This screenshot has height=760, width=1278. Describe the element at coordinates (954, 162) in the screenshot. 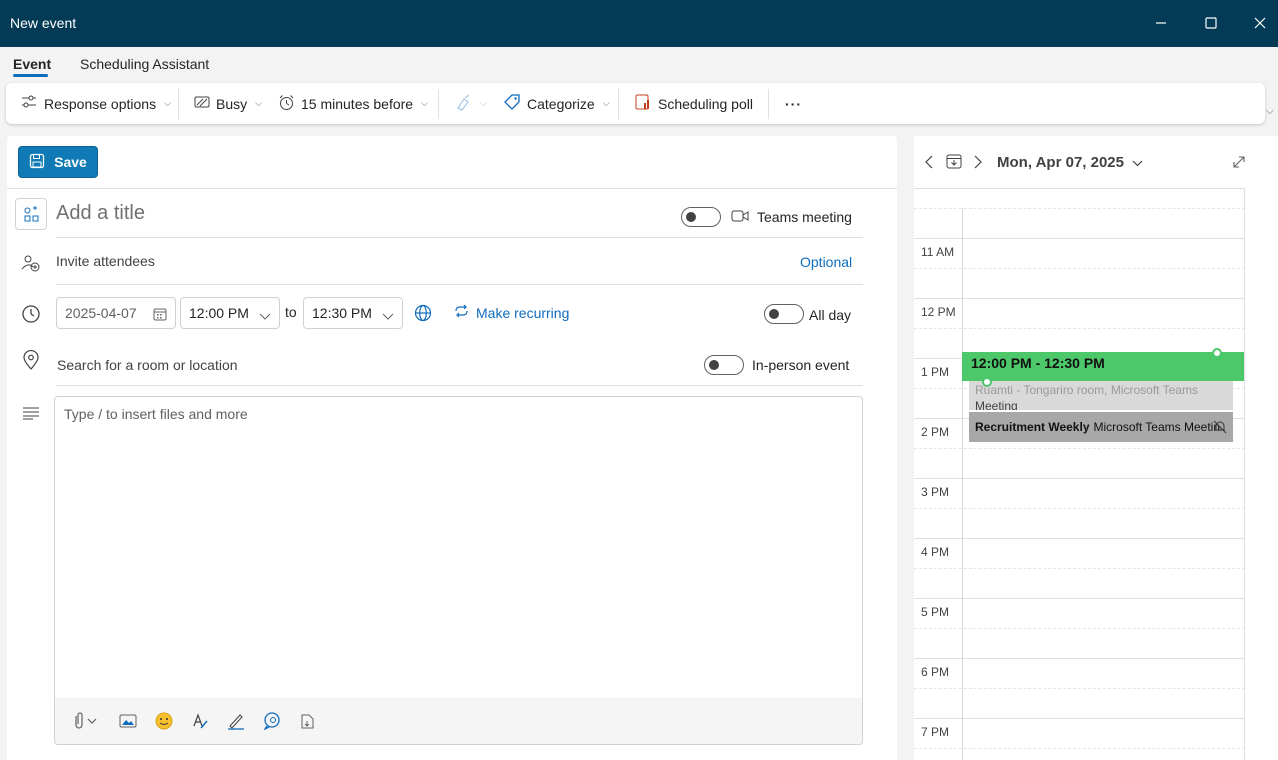

I see `go-to-today-icon` at that location.